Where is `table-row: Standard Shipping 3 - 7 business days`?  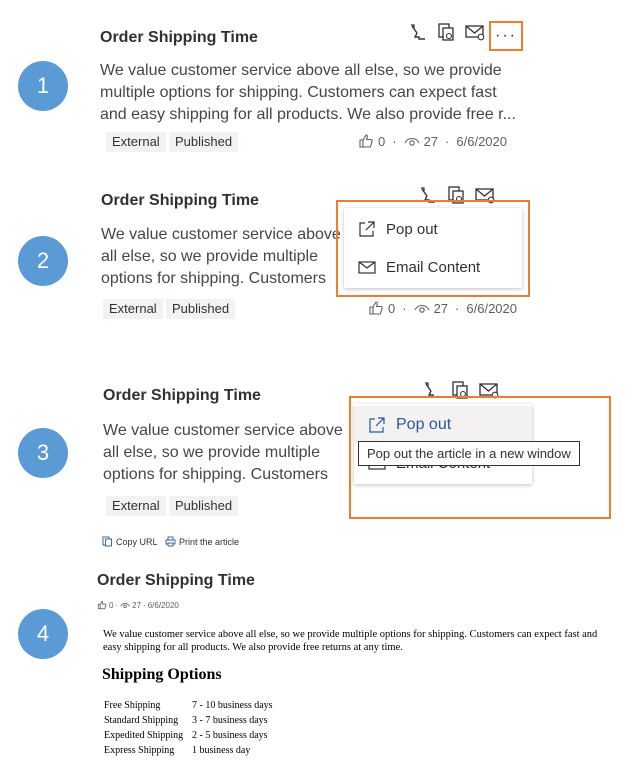 table-row: Standard Shipping 3 - 7 business days is located at coordinates (190, 720).